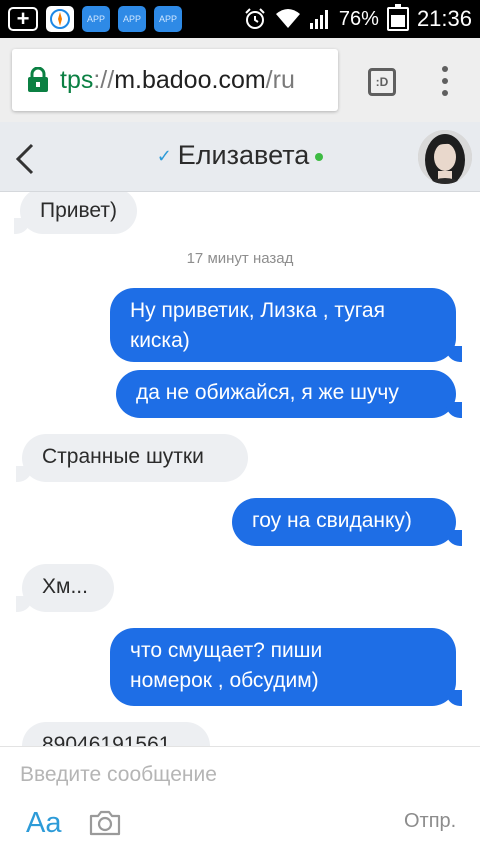 This screenshot has width=480, height=854. I want to click on browser-toolbar: tps://m.badoo.com/ru :D, so click(240, 80).